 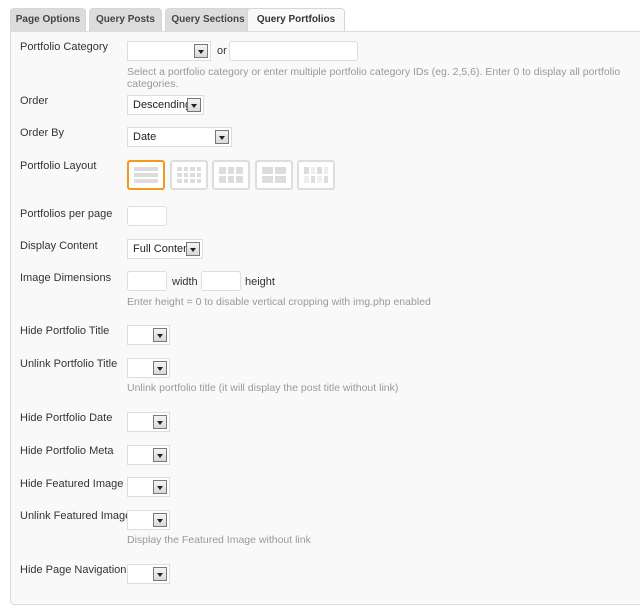 What do you see at coordinates (219, 540) in the screenshot?
I see `unlink-featured-help: Display the Featured Image without link` at bounding box center [219, 540].